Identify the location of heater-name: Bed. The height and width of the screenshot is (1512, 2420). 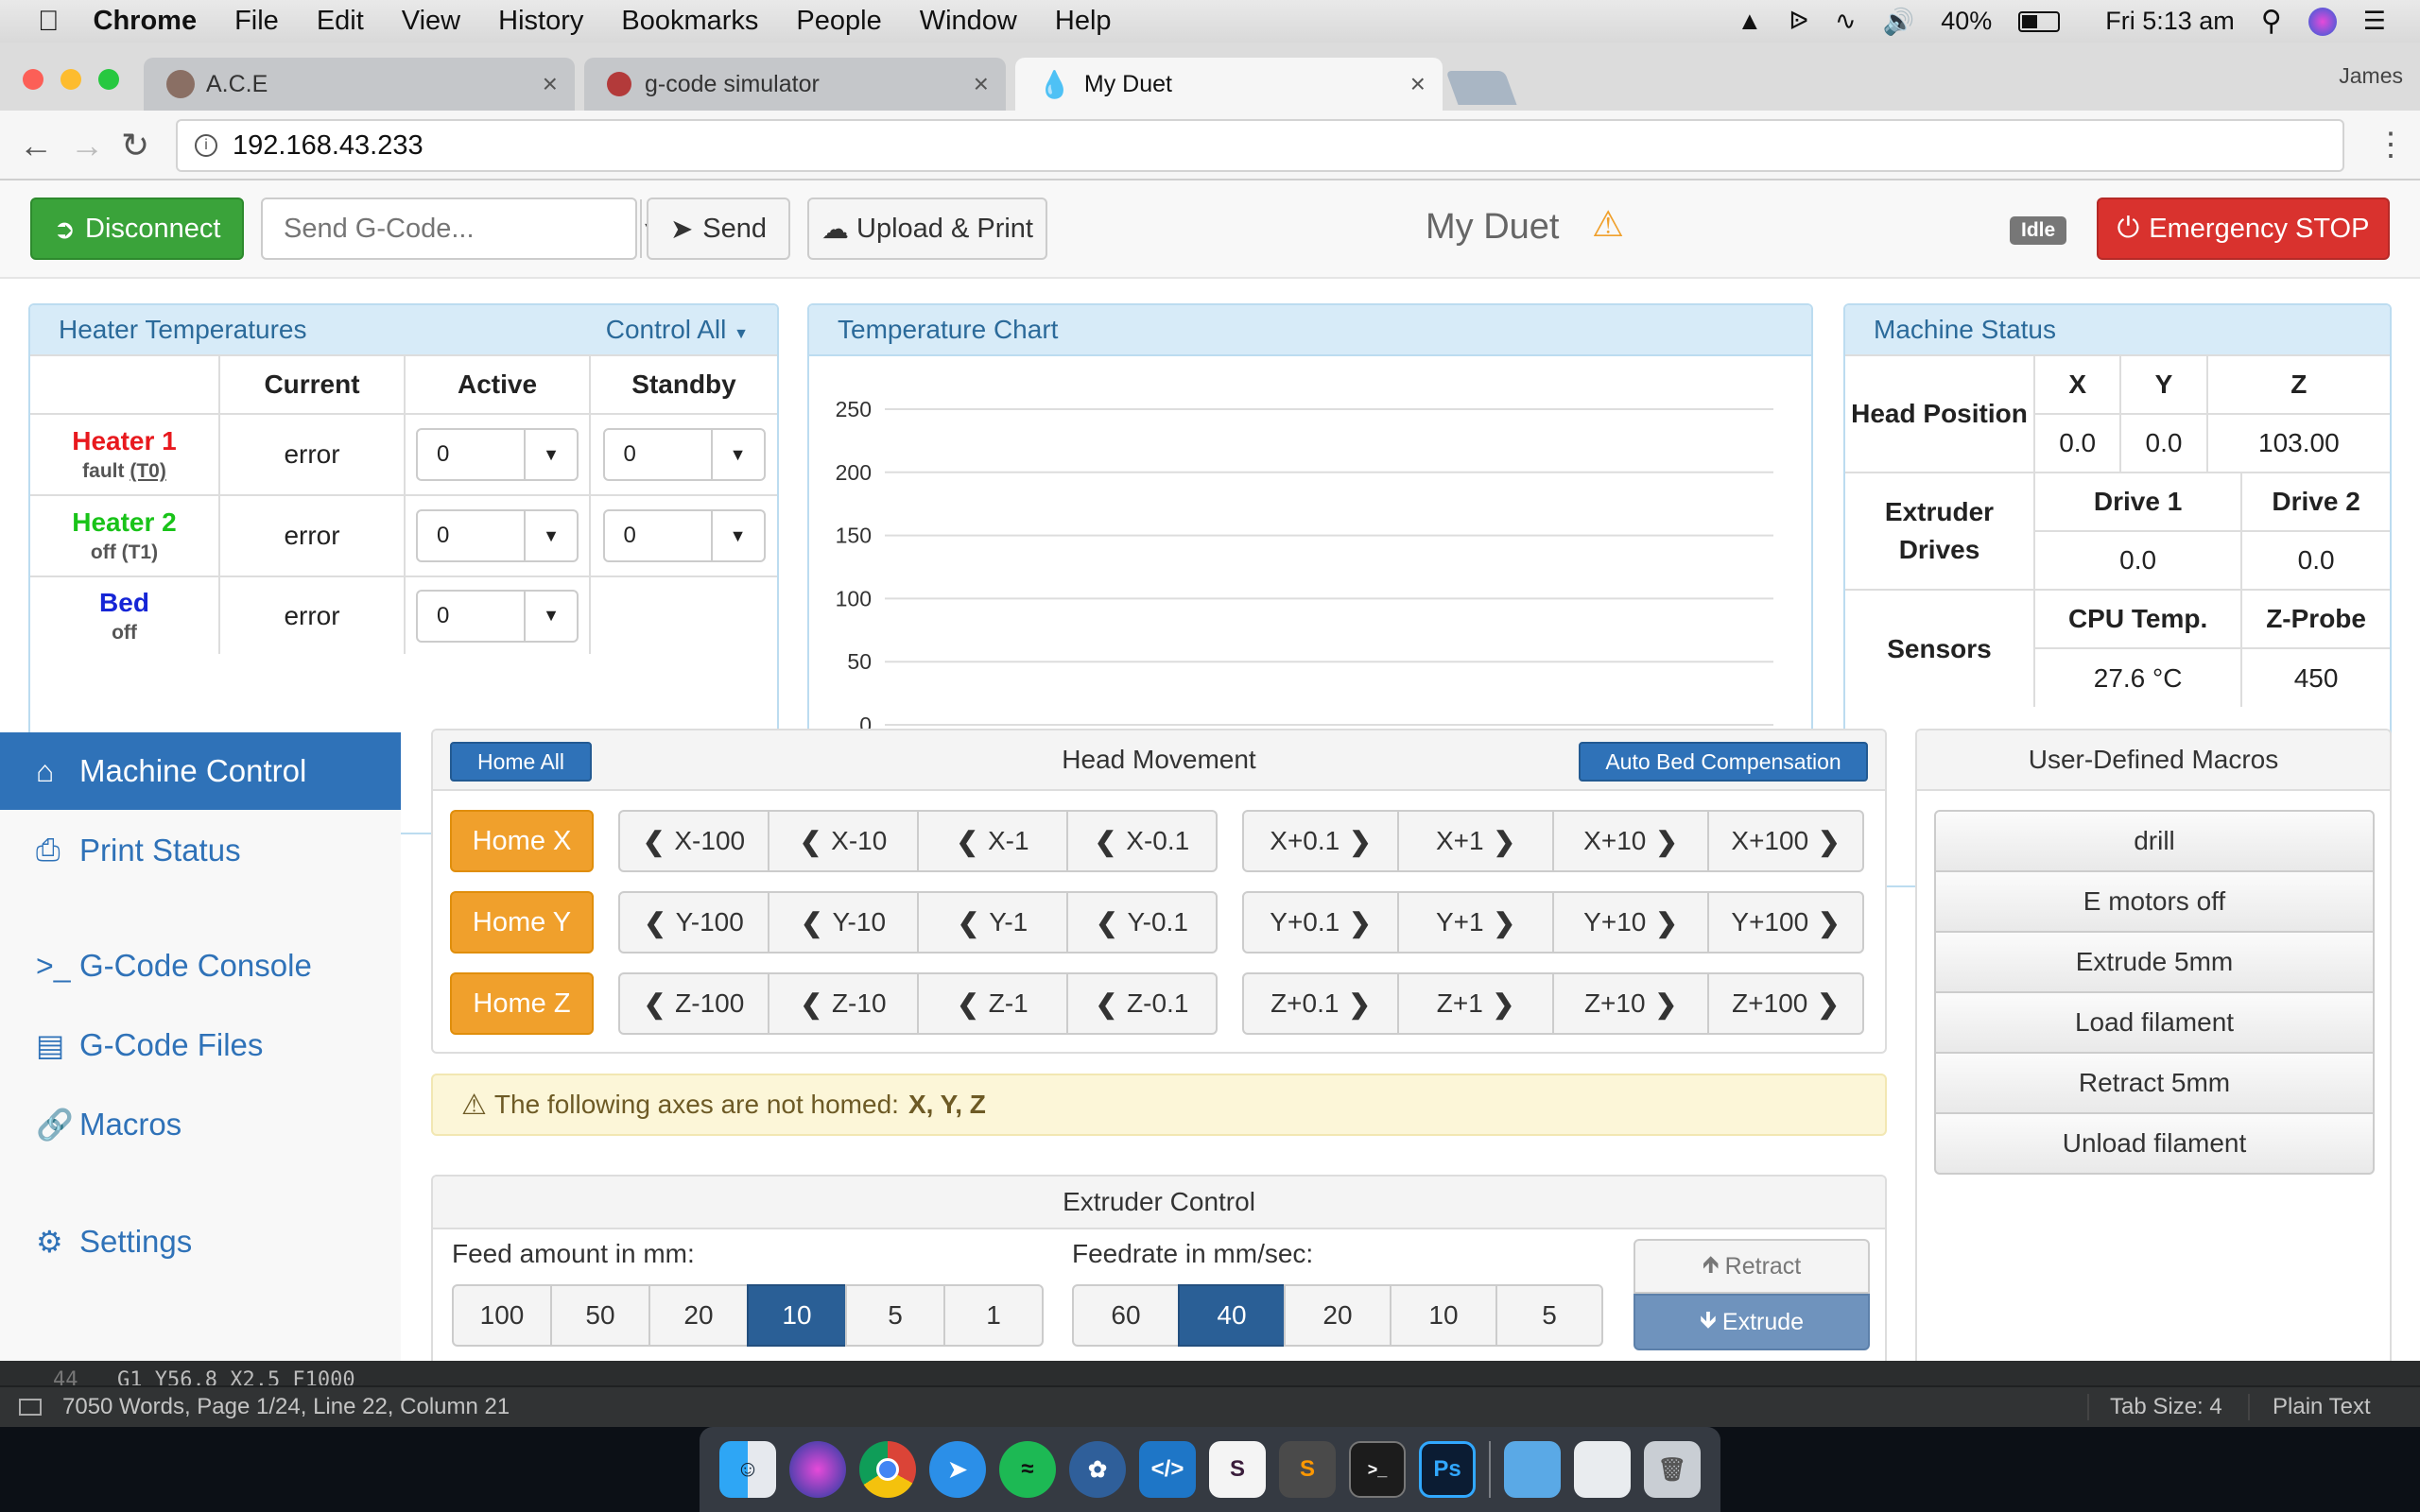
(124, 603).